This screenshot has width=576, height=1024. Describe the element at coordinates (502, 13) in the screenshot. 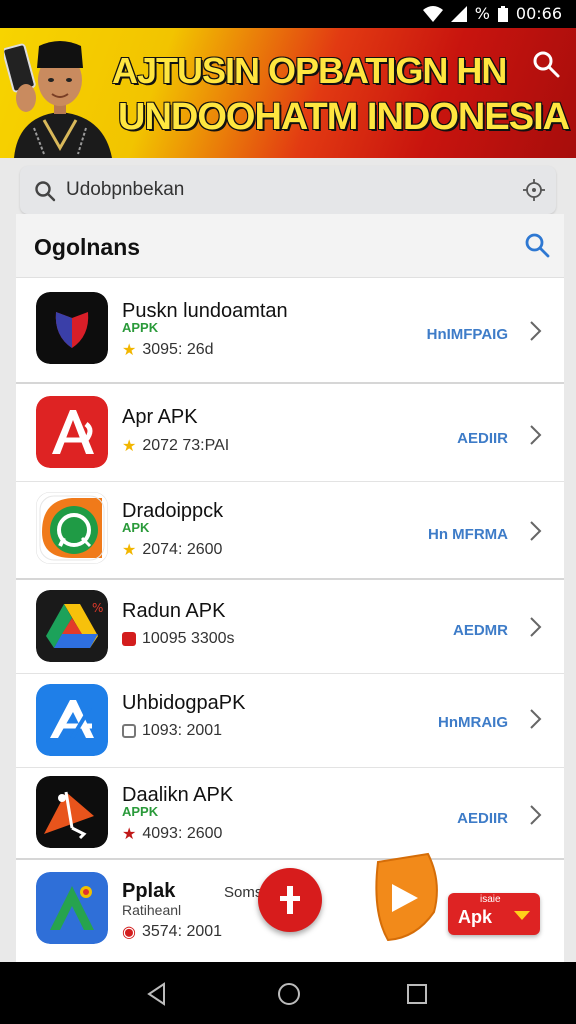

I see `battery-icon` at that location.